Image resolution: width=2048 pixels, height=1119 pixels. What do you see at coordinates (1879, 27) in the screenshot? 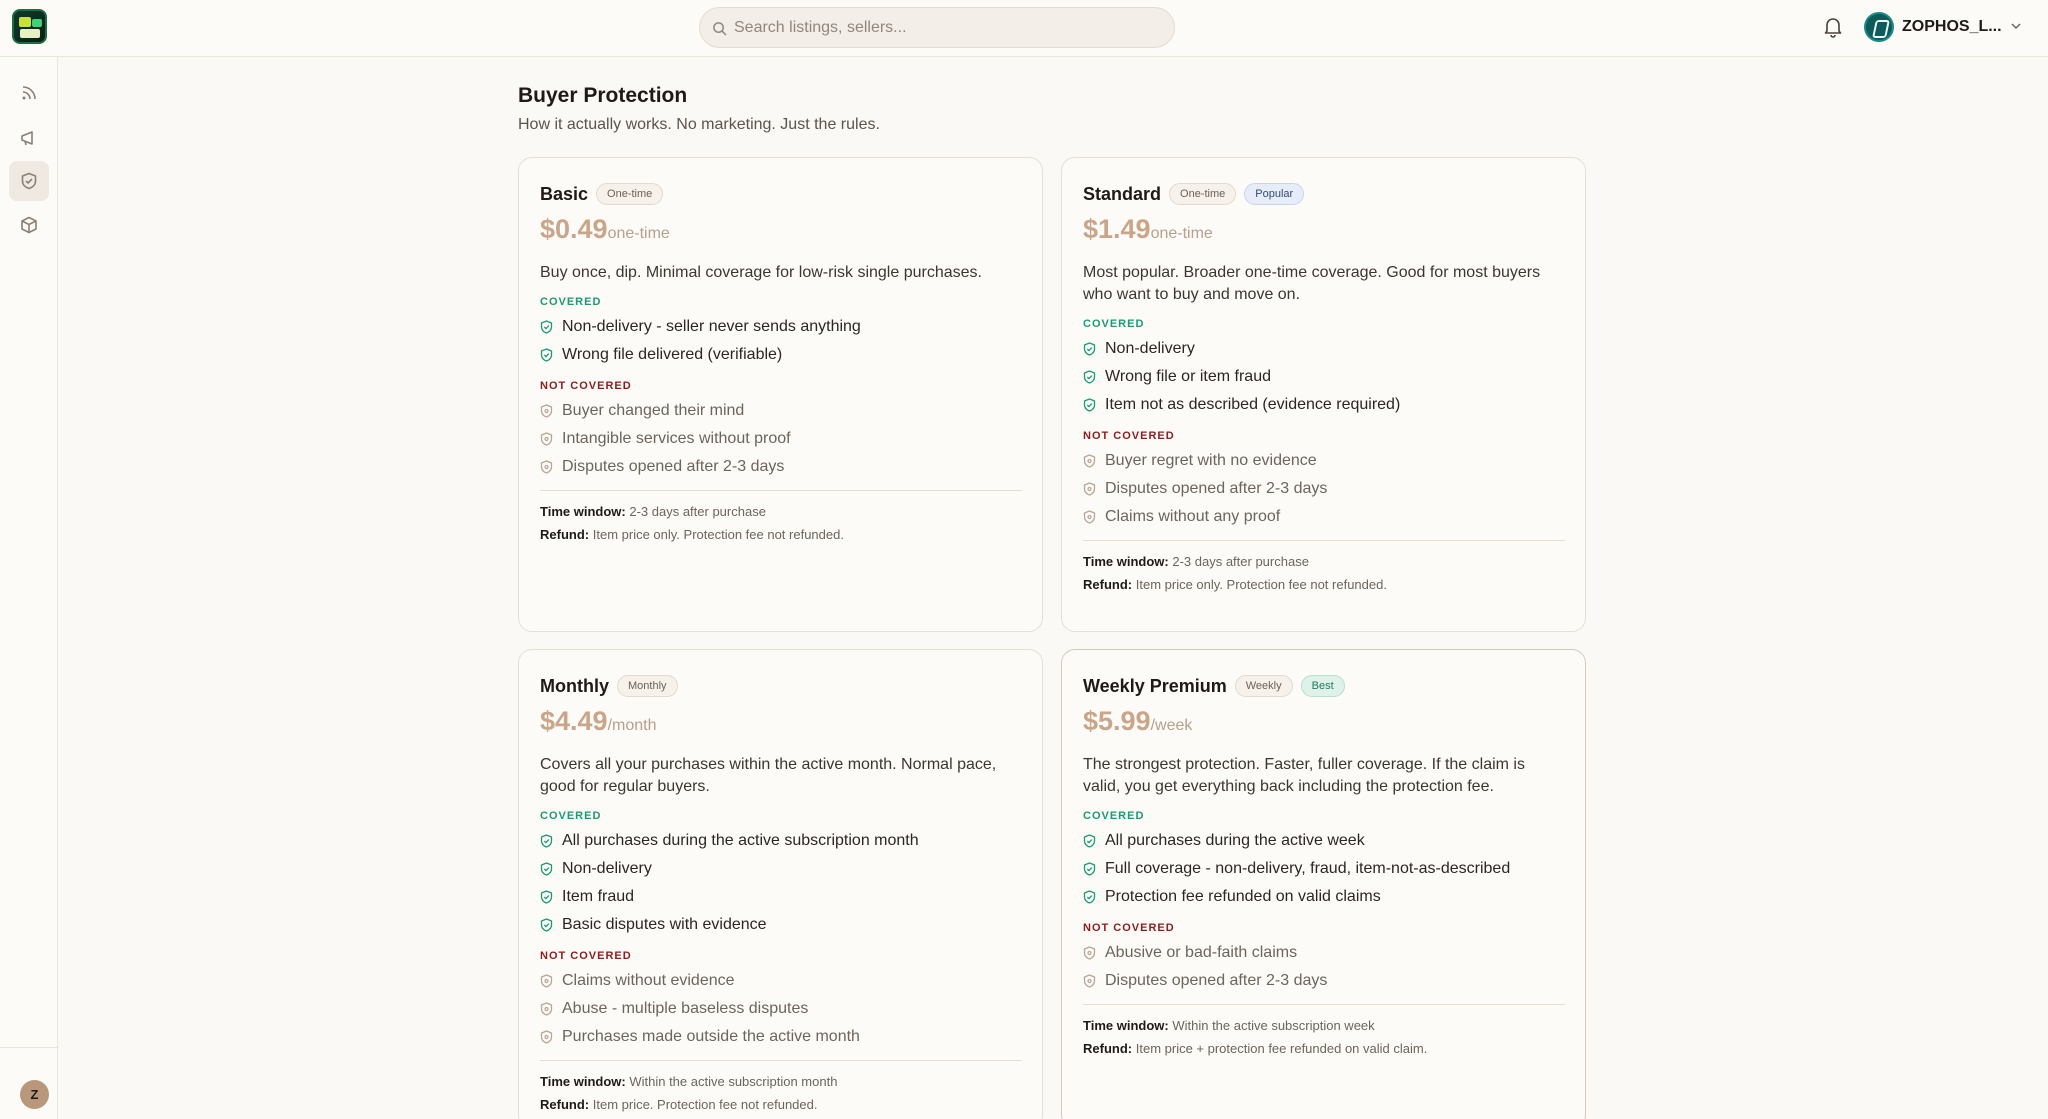
I see `user-avatar` at bounding box center [1879, 27].